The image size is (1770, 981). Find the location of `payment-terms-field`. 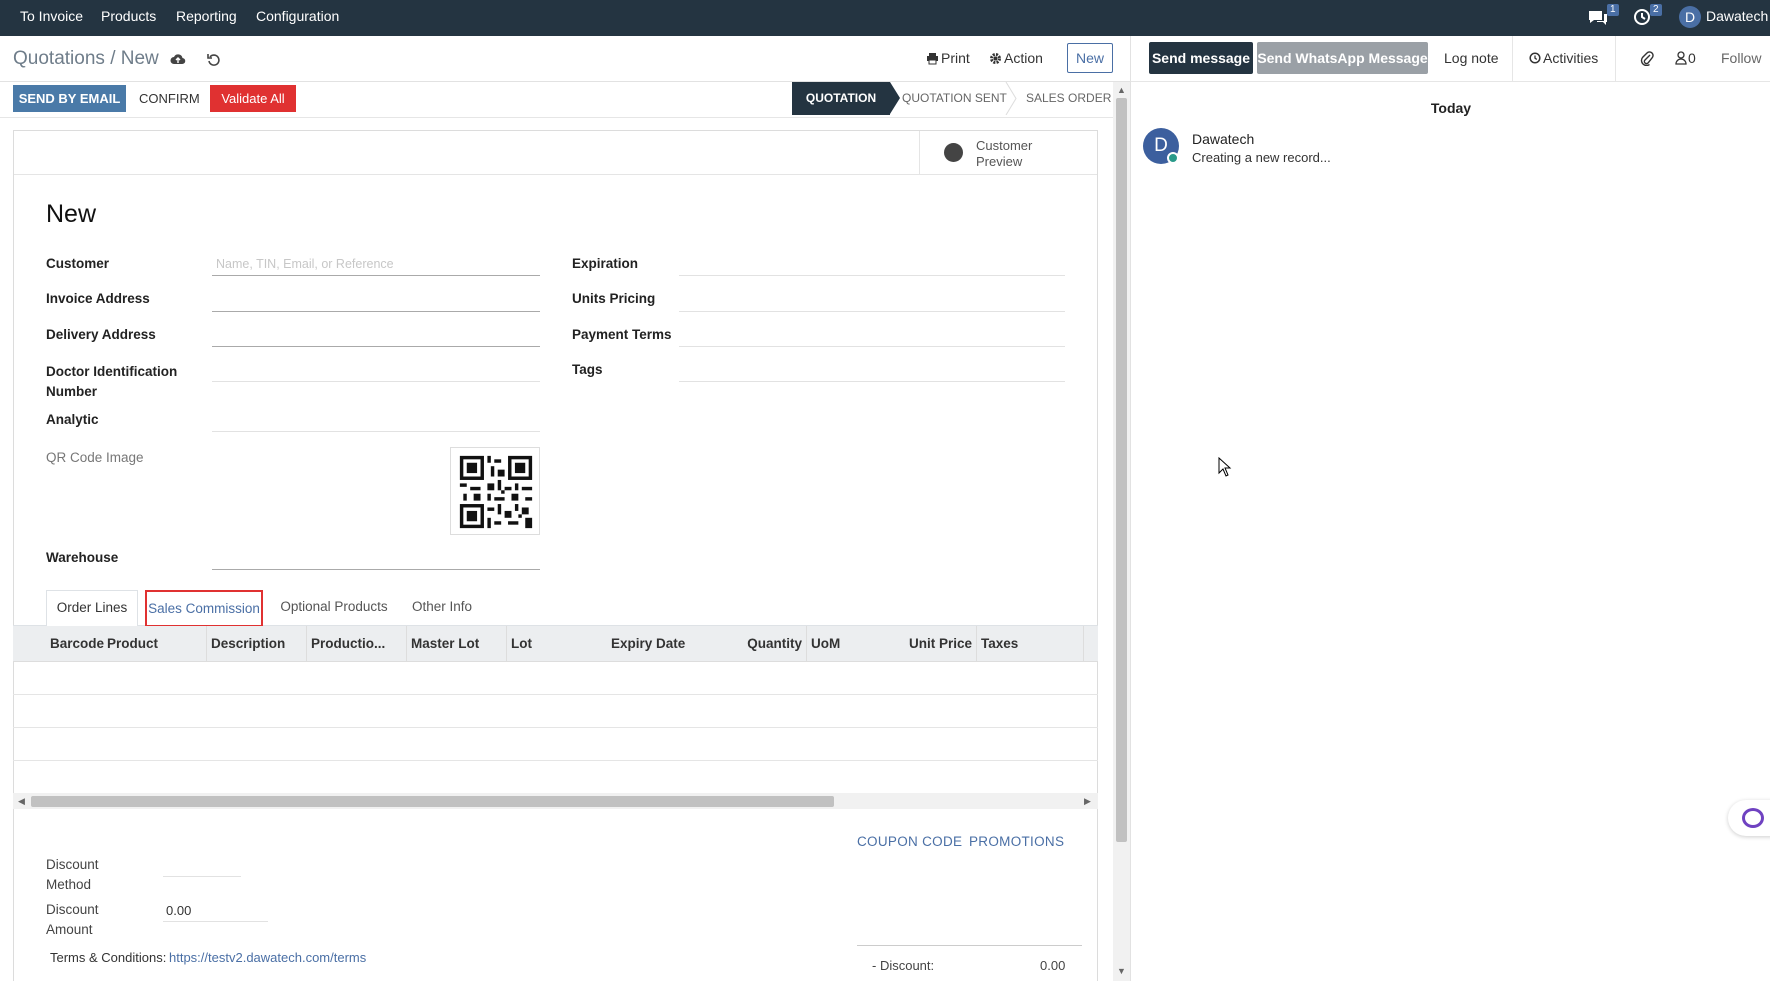

payment-terms-field is located at coordinates (872, 336).